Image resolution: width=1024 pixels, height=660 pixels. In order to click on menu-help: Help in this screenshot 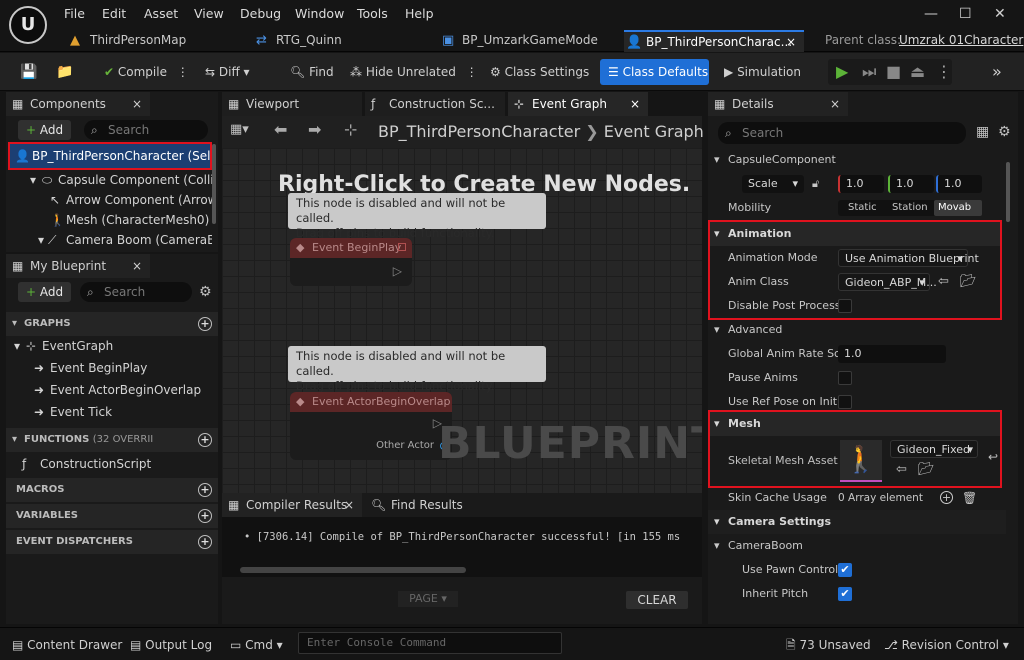, I will do `click(419, 13)`.